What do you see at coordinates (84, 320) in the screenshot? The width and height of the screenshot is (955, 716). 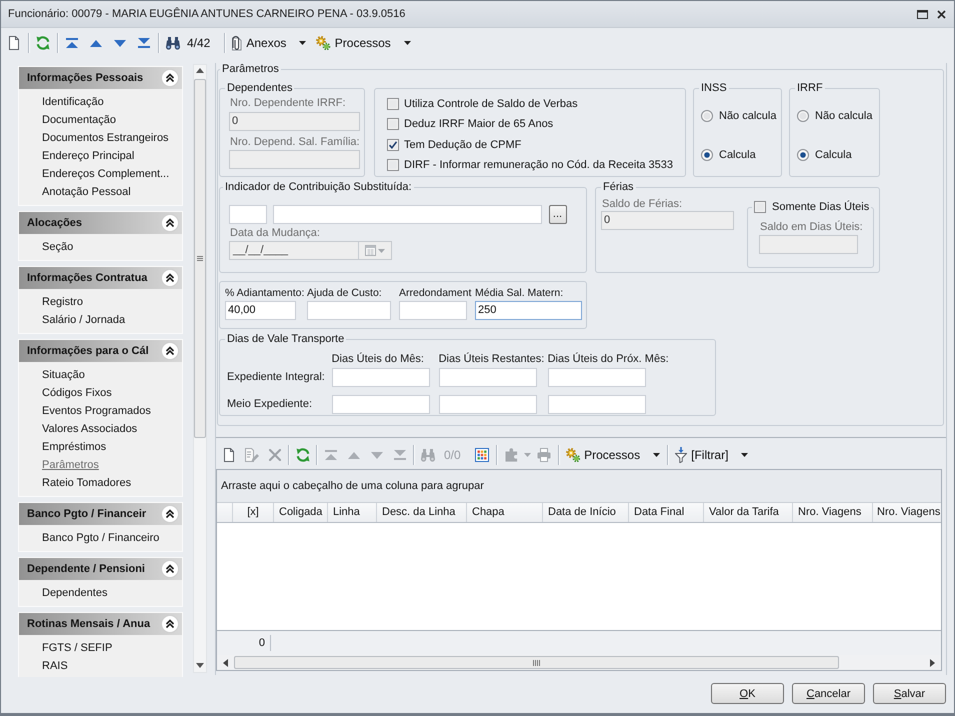 I see `sidebar-item: Salário / Jornada` at bounding box center [84, 320].